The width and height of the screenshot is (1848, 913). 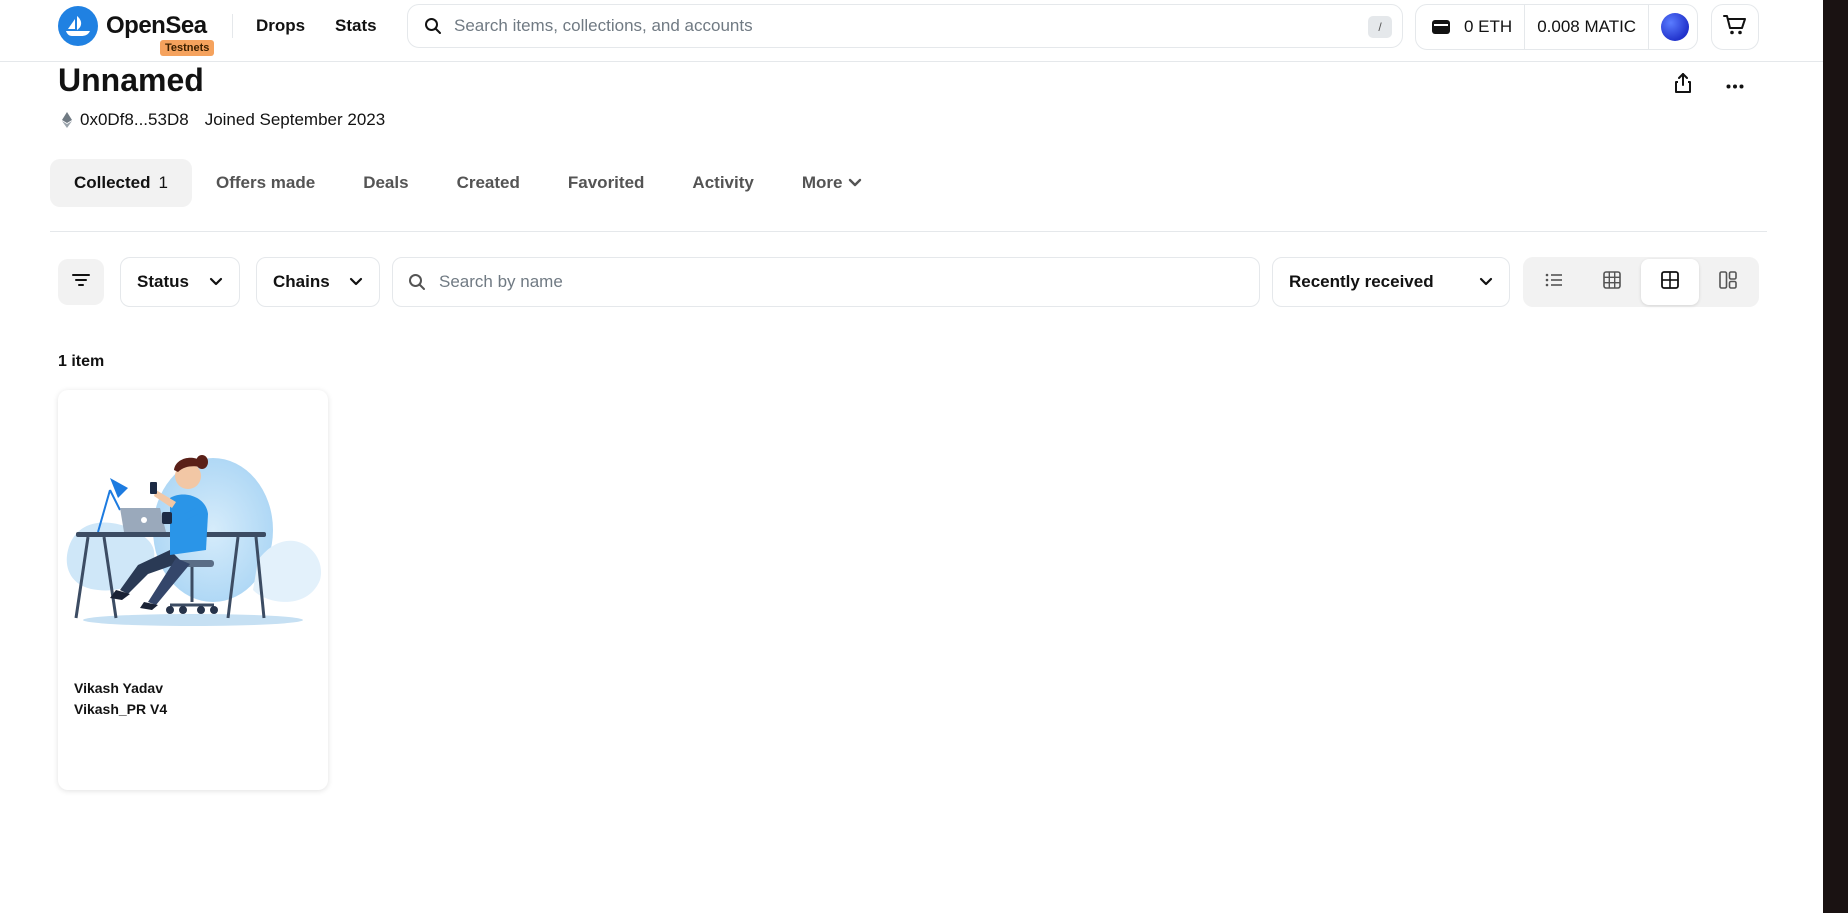 What do you see at coordinates (81, 361) in the screenshot?
I see `item-count: 1 item` at bounding box center [81, 361].